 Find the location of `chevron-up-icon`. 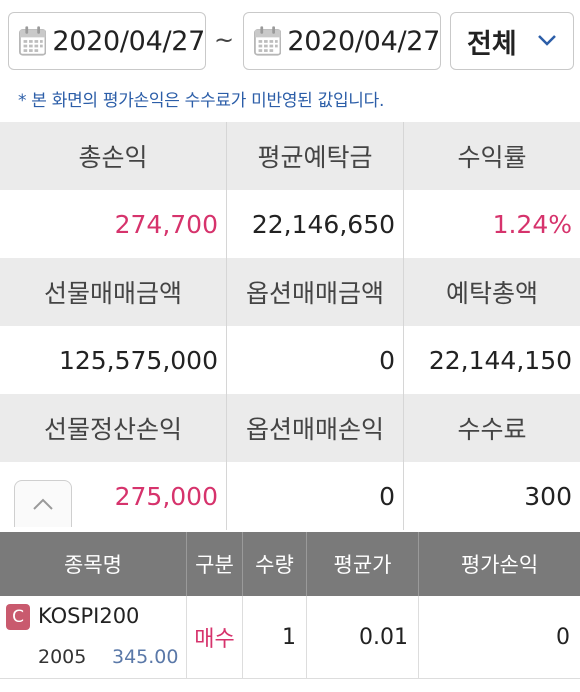

chevron-up-icon is located at coordinates (43, 504).